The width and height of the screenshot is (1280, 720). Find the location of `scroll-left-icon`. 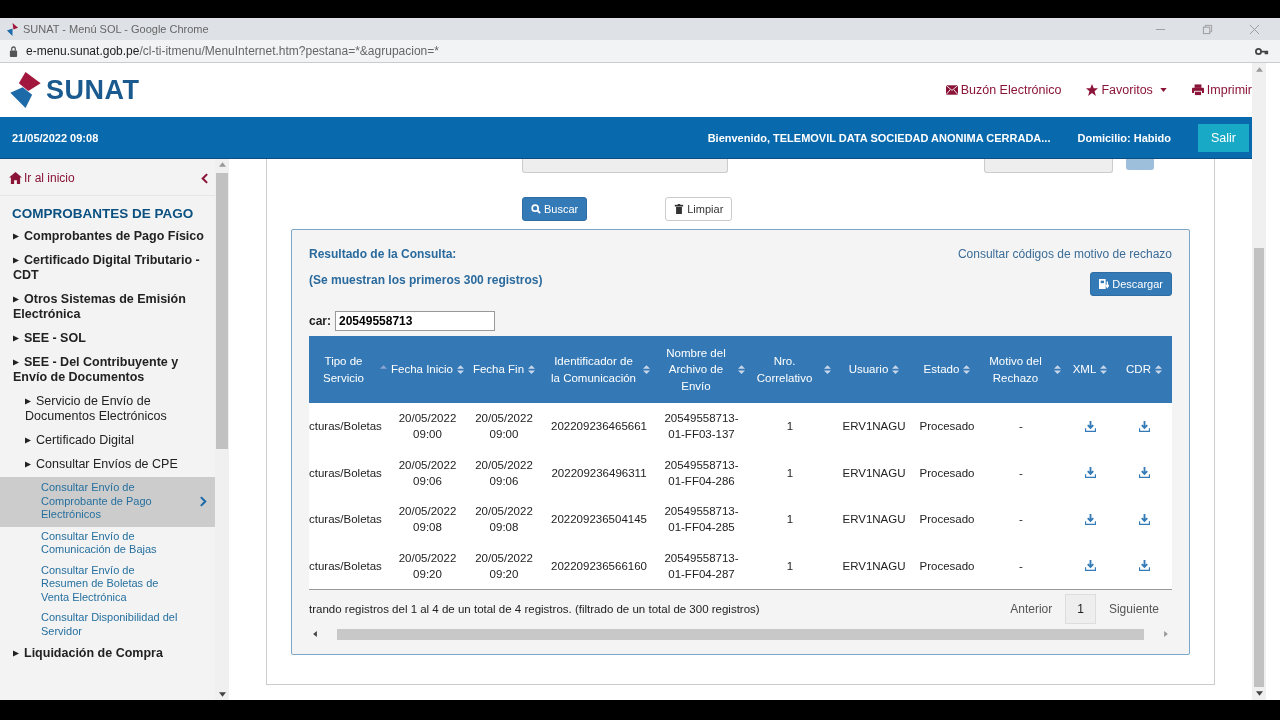

scroll-left-icon is located at coordinates (315, 634).